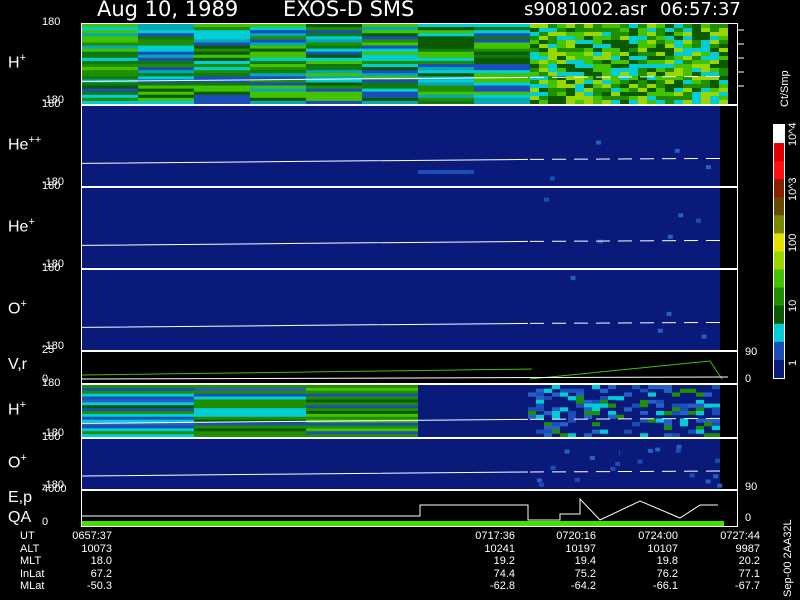 The height and width of the screenshot is (600, 800). Describe the element at coordinates (14, 63) in the screenshot. I see `label-base: H` at that location.